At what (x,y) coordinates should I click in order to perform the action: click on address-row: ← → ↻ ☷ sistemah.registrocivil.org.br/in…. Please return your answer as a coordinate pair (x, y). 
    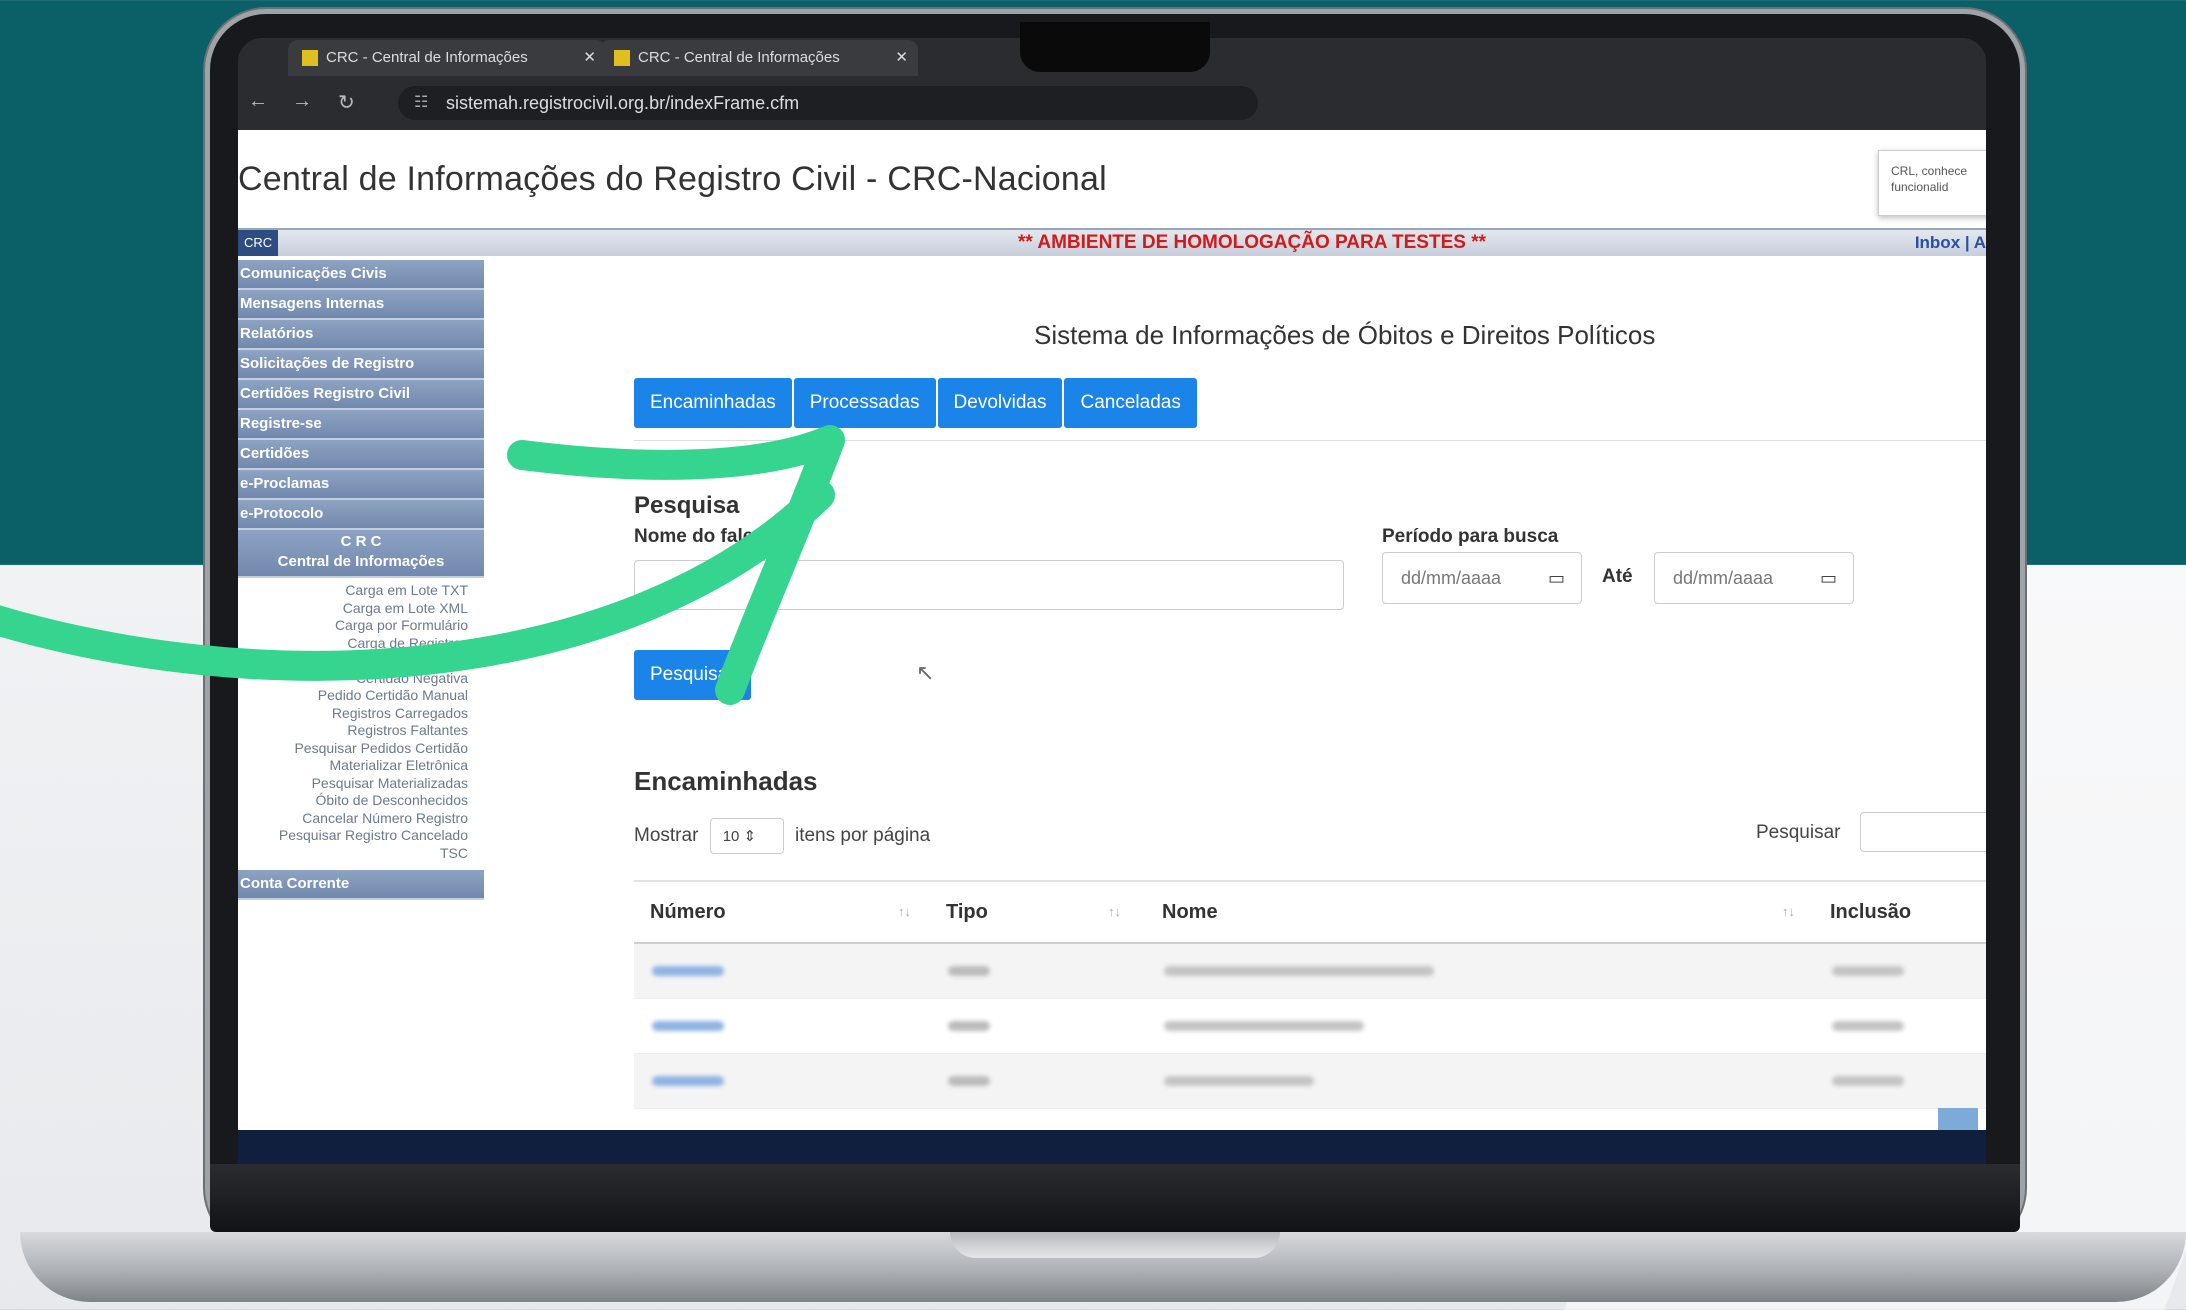
    Looking at the image, I should click on (1112, 104).